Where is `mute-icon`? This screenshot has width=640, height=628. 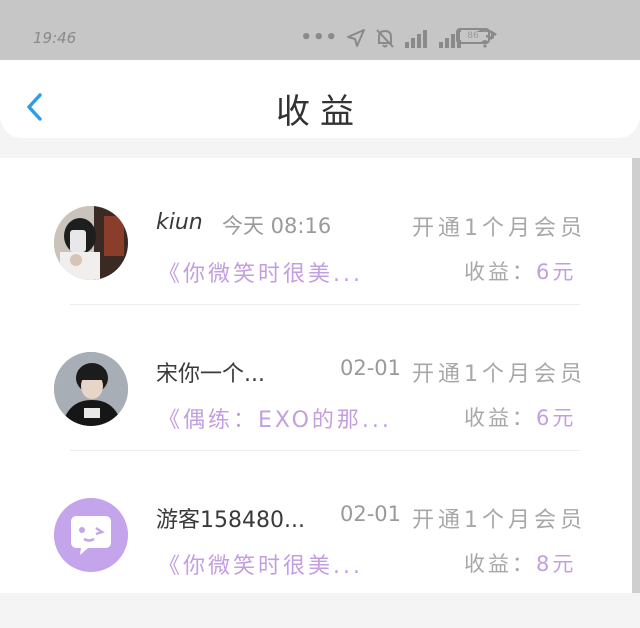
mute-icon is located at coordinates (385, 38).